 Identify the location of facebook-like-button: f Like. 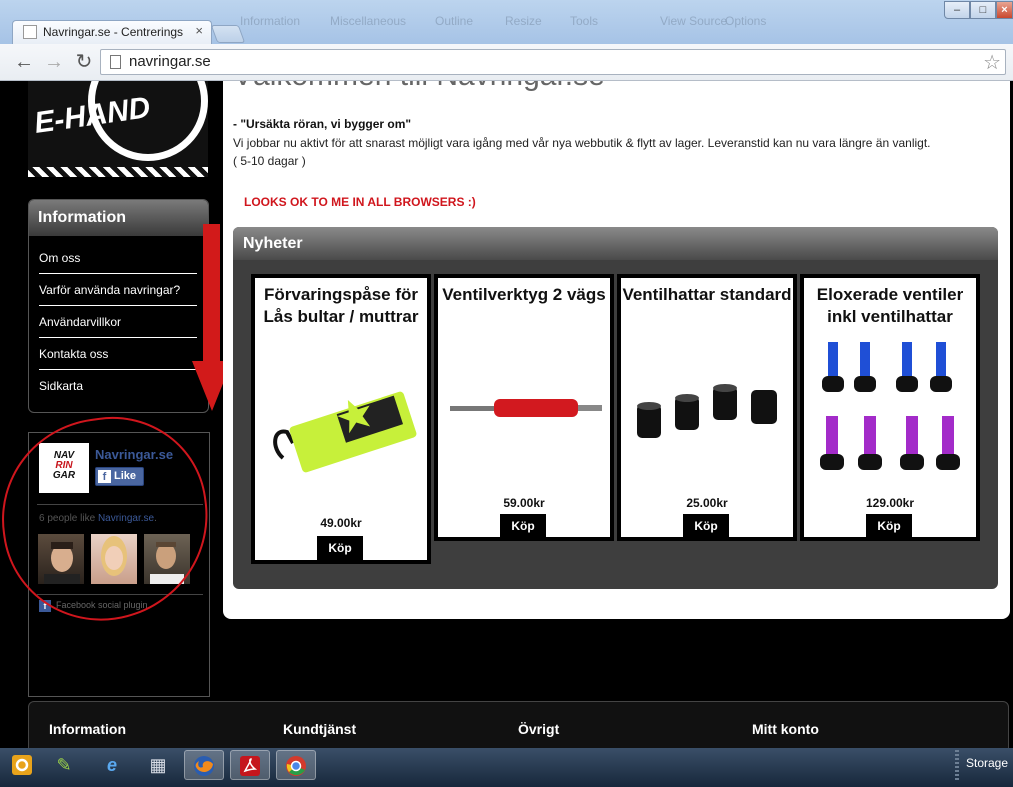
(119, 476).